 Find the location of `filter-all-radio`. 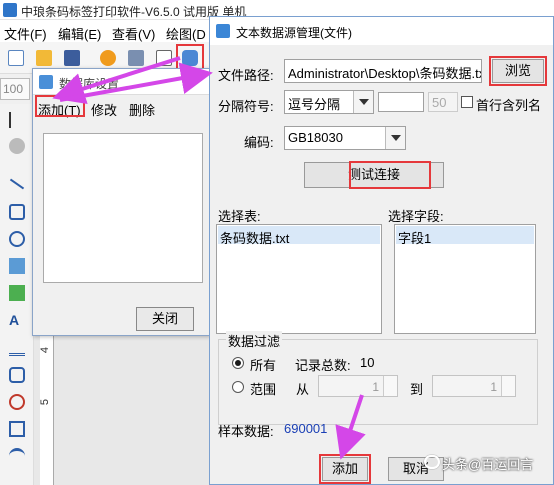

filter-all-radio is located at coordinates (238, 363).